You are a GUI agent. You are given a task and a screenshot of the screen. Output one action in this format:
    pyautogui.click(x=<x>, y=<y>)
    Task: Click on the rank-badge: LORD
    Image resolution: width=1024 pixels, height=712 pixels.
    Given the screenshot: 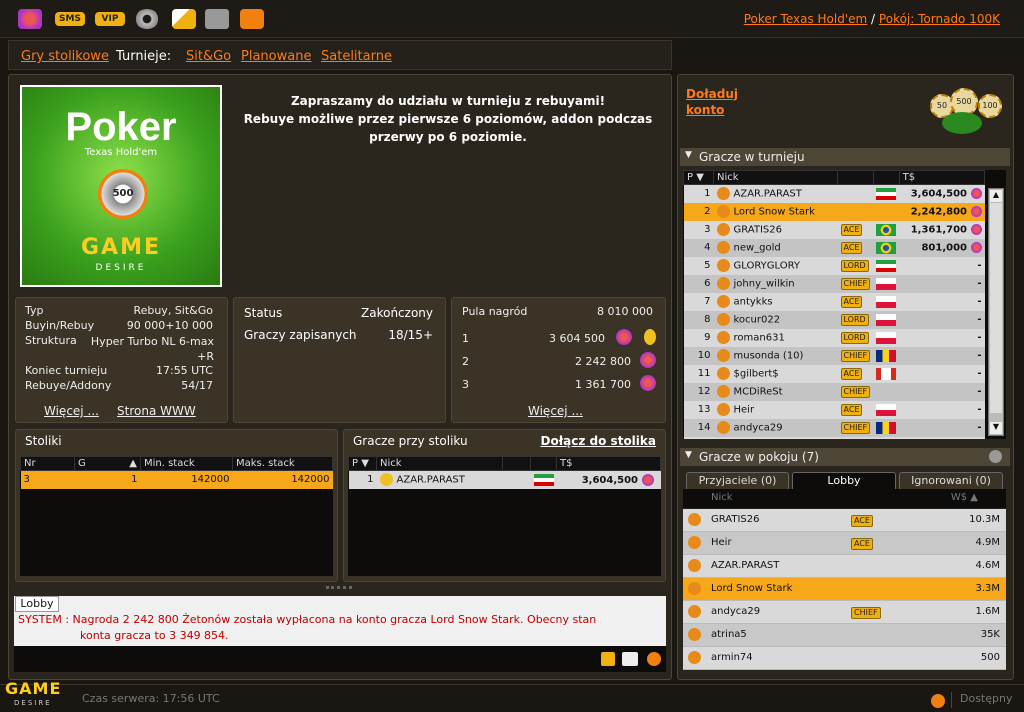 What is the action you would take?
    pyautogui.click(x=854, y=337)
    